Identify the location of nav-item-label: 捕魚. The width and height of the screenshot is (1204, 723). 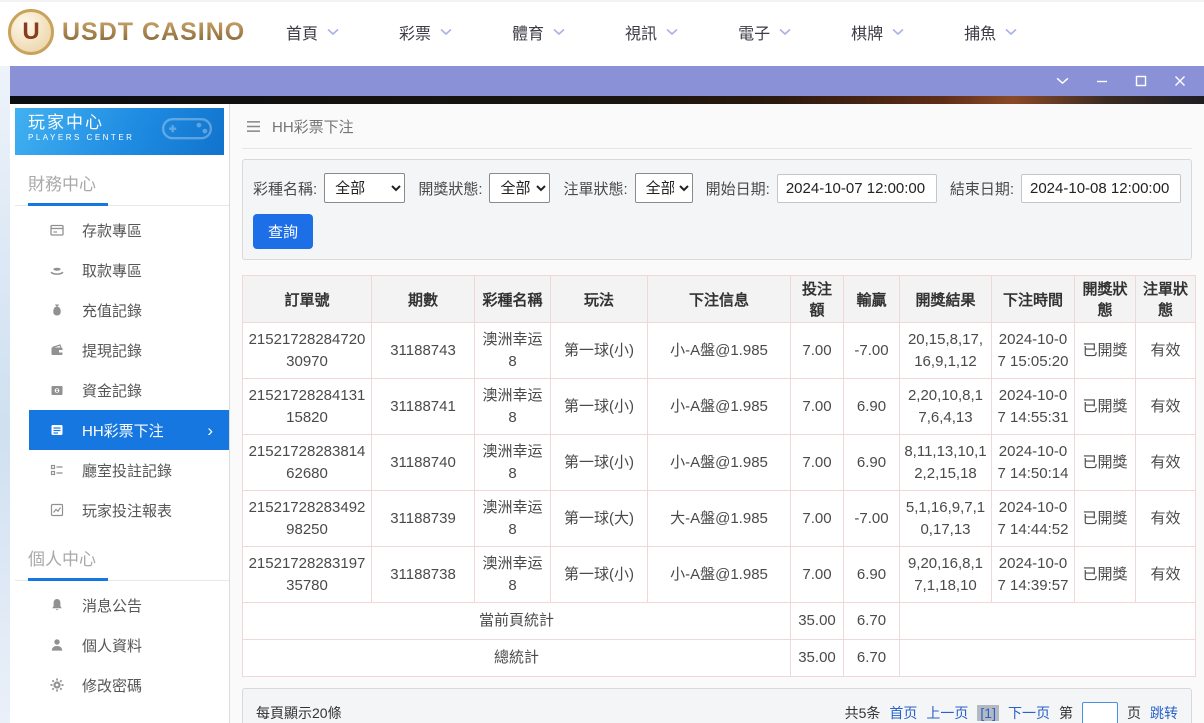
(980, 34).